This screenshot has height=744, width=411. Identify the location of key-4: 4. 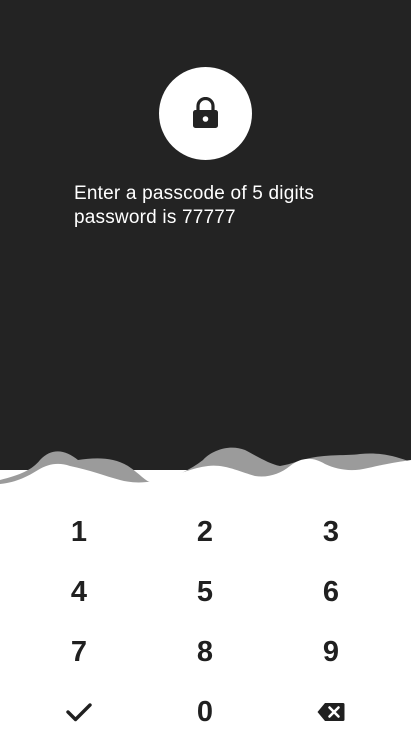
(79, 592).